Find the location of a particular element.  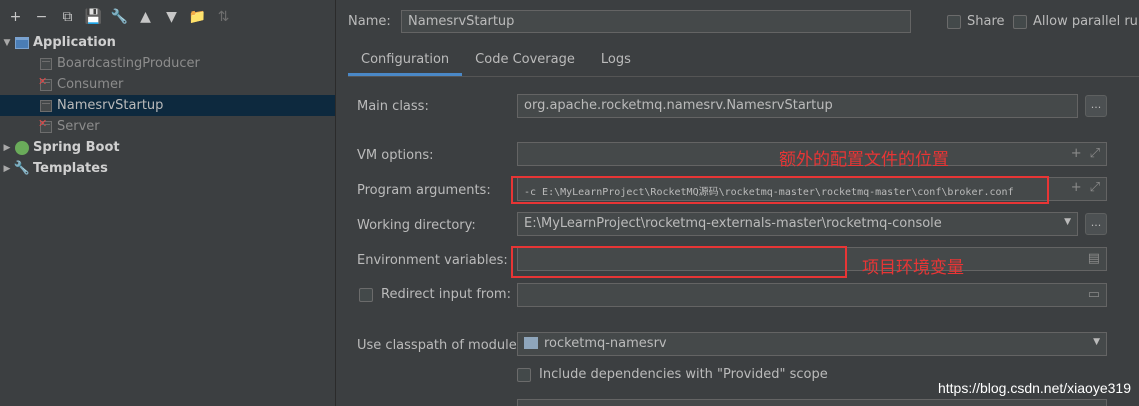

copy-icon: ⧉ is located at coordinates (67, 17).